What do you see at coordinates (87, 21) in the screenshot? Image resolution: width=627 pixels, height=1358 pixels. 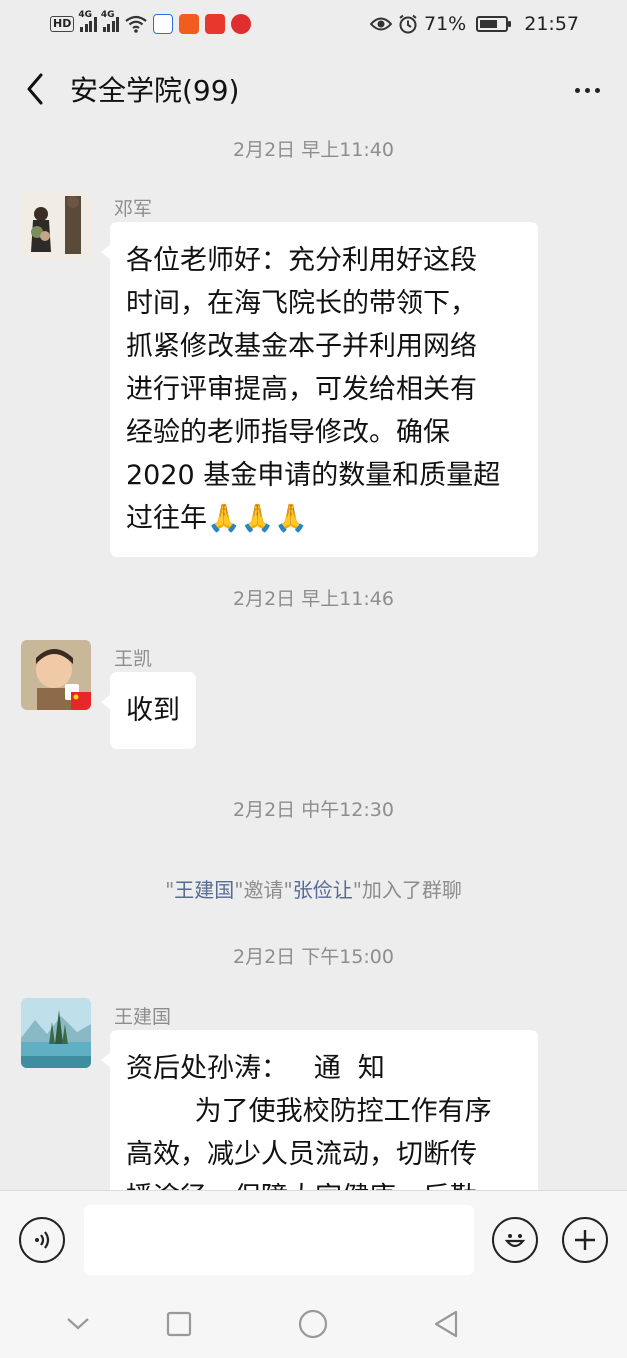 I see `signal-icon: 4G` at bounding box center [87, 21].